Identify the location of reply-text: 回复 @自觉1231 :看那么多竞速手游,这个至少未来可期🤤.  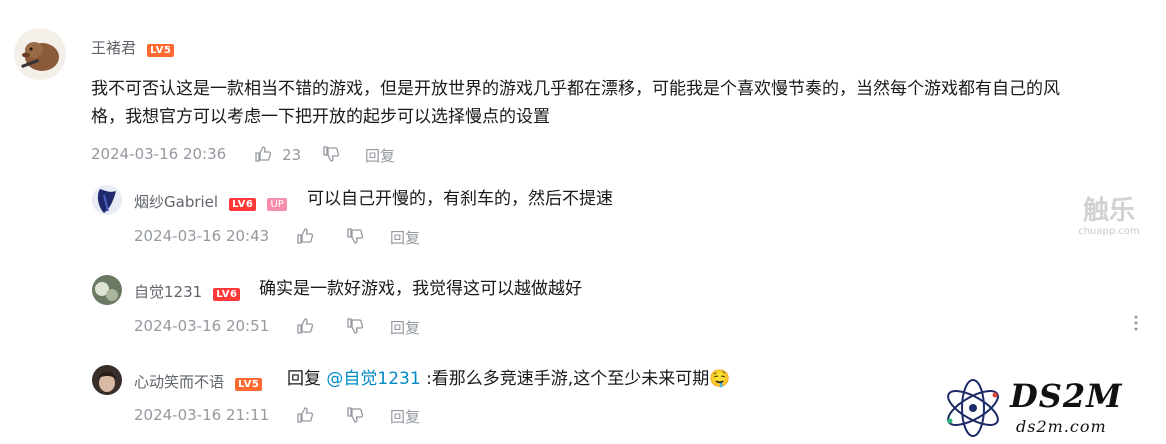
(508, 379).